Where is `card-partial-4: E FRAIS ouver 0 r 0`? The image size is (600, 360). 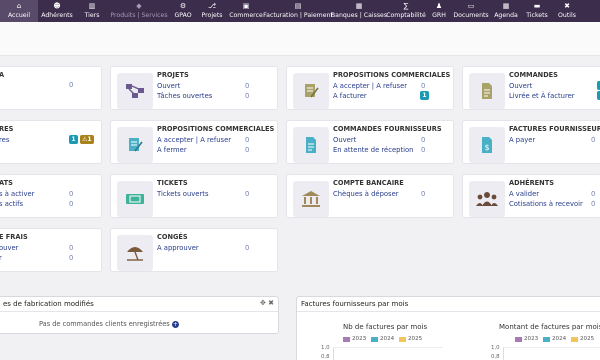
card-partial-4: E FRAIS ouver 0 r 0 is located at coordinates (51, 250).